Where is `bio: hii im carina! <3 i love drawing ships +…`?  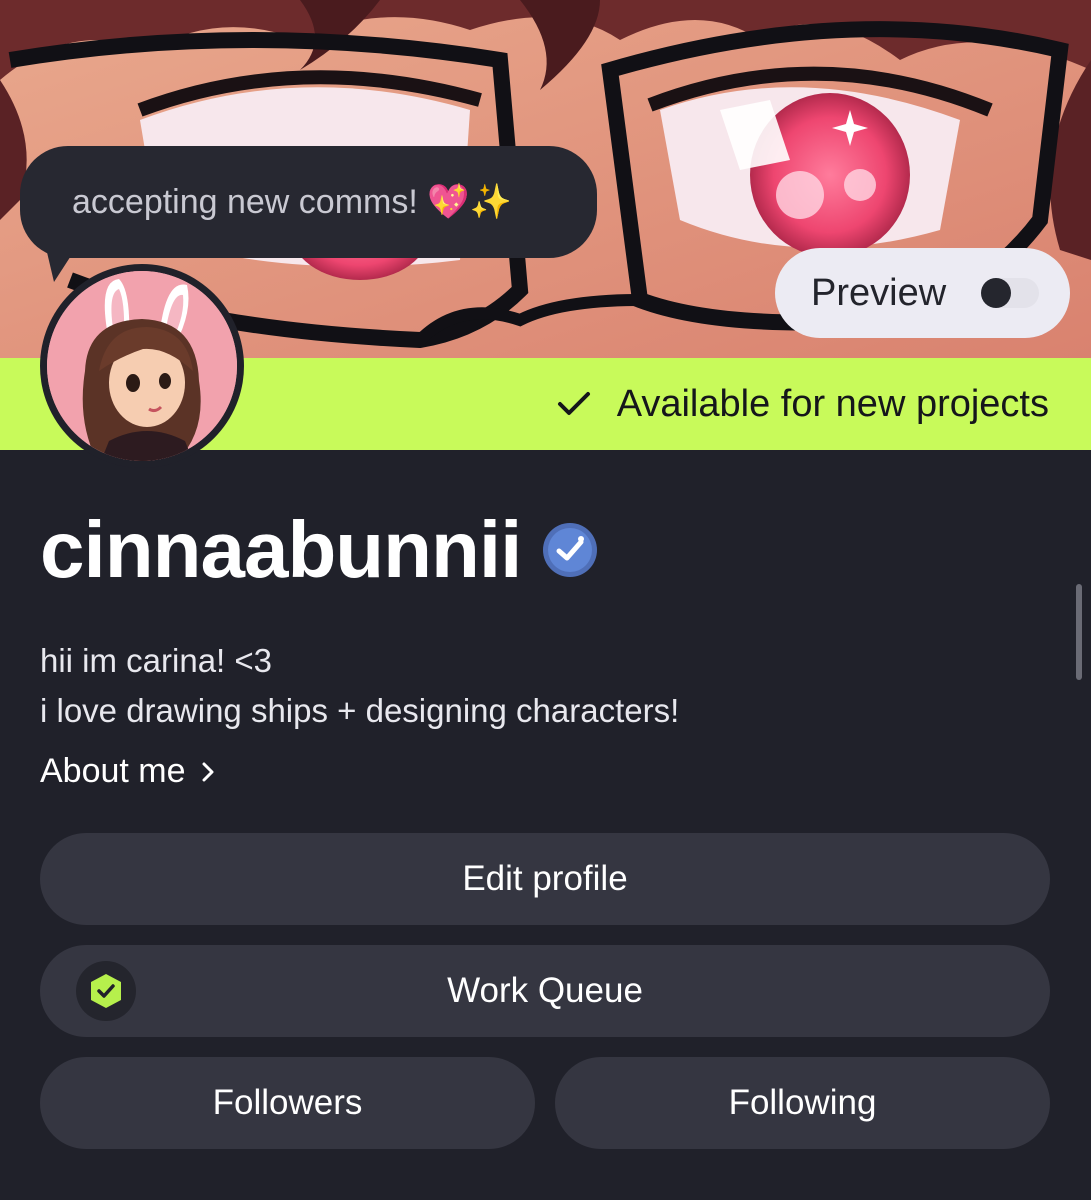 bio: hii im carina! <3 i love drawing ships +… is located at coordinates (359, 686).